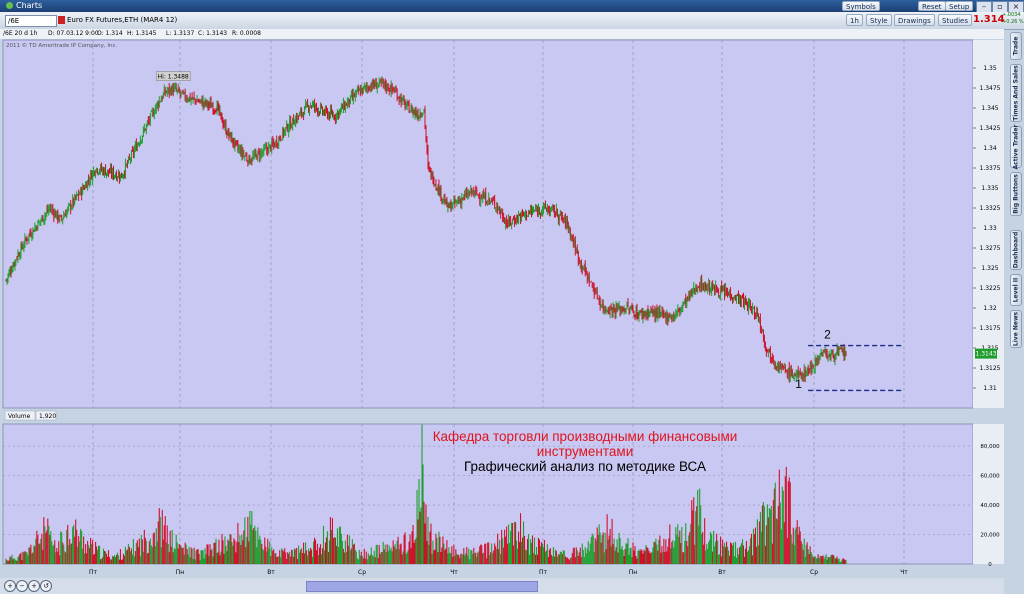 The width and height of the screenshot is (1024, 594). I want to click on side-tab-level-ii: Level II, so click(1016, 290).